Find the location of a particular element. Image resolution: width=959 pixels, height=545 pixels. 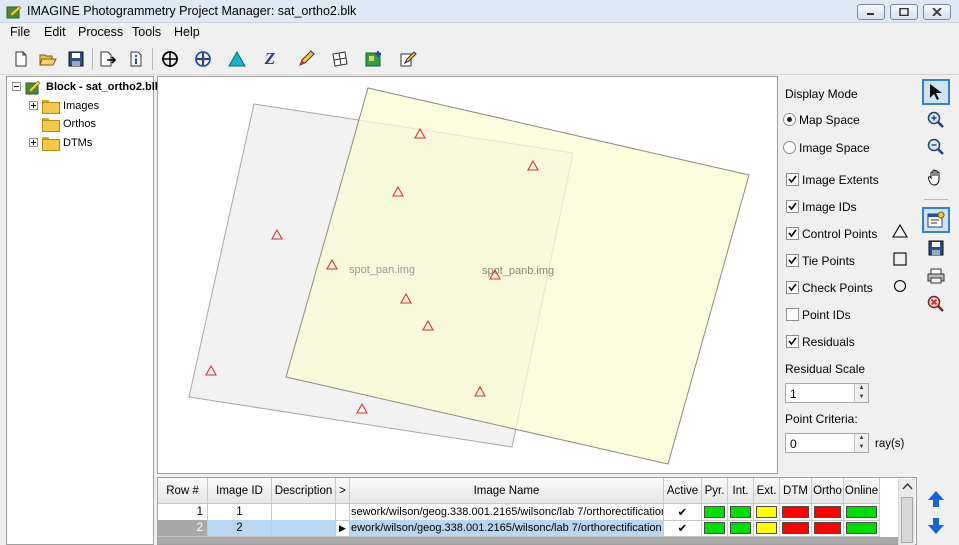

column-header-image-id: Image ID is located at coordinates (240, 491).